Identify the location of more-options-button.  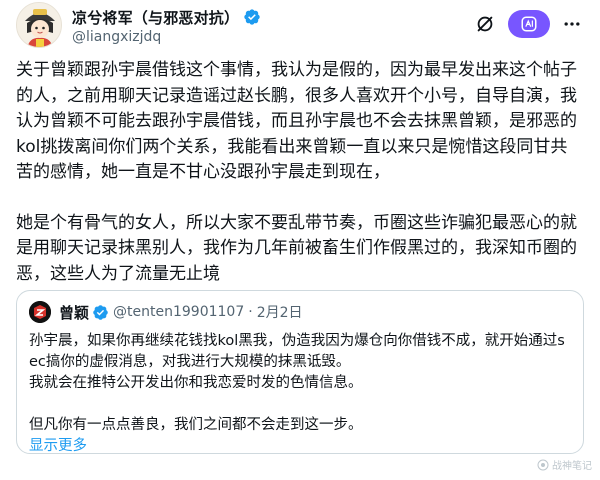
(572, 24).